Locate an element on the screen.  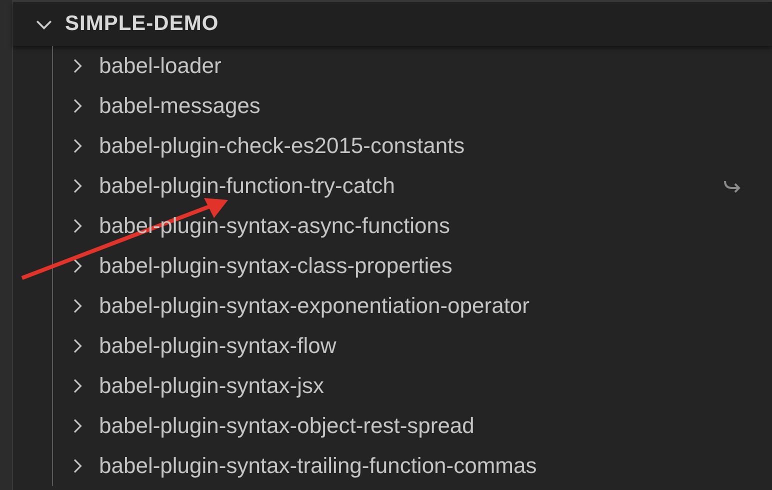
folder-item: babel-plugin-syntax-class-properties is located at coordinates (412, 266).